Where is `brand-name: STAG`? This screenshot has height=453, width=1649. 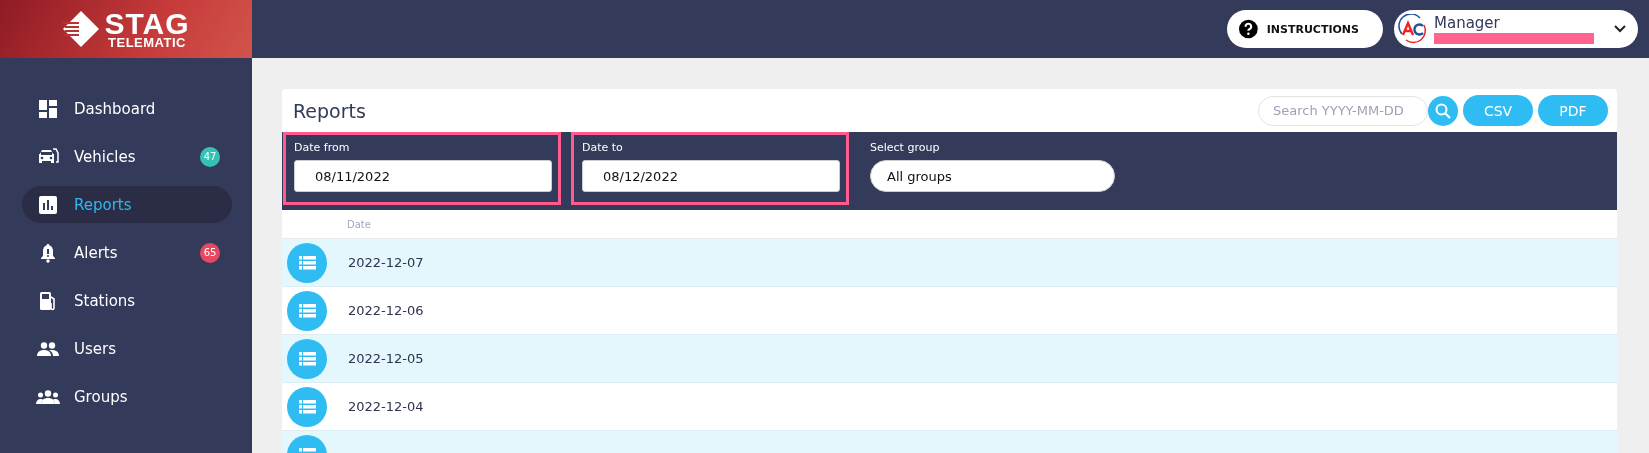
brand-name: STAG is located at coordinates (147, 23).